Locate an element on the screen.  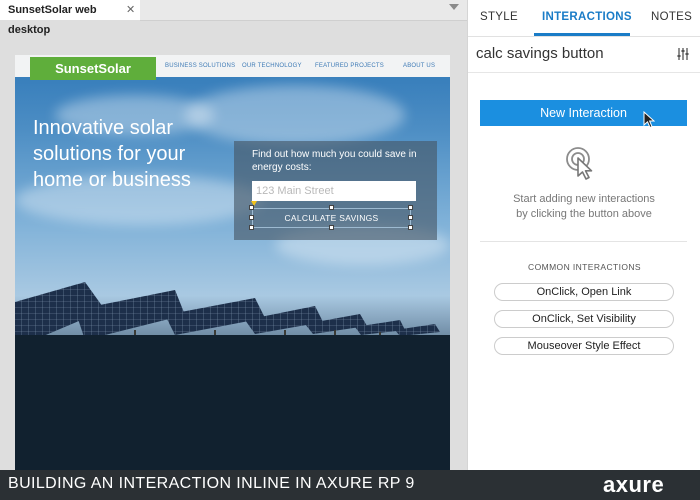
cloud-shape is located at coordinates (295, 115).